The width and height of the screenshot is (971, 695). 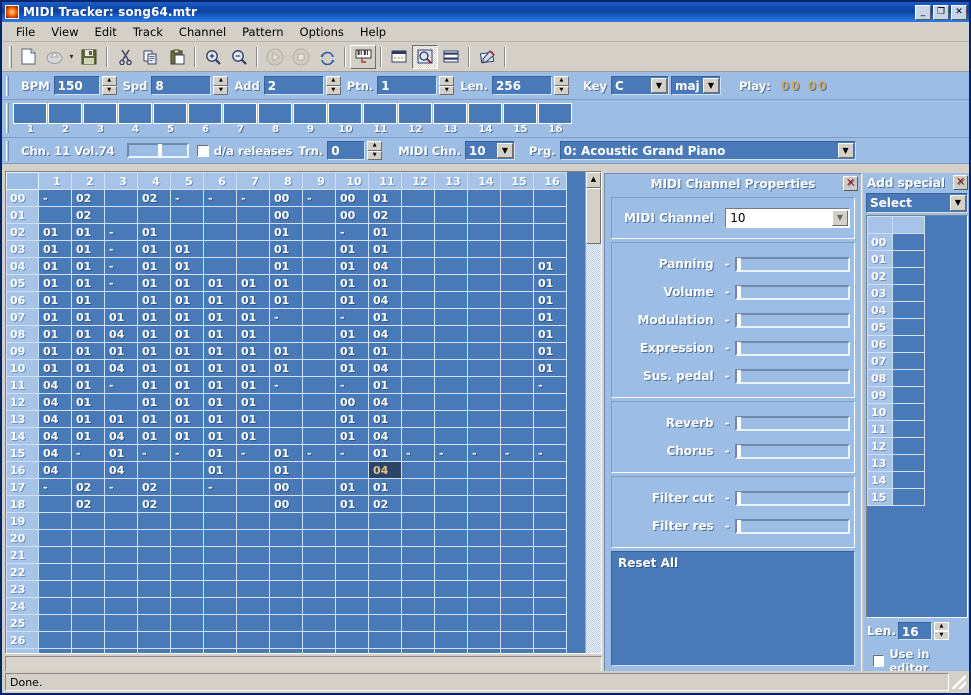 I want to click on resize-grip-icon, so click(x=959, y=682).